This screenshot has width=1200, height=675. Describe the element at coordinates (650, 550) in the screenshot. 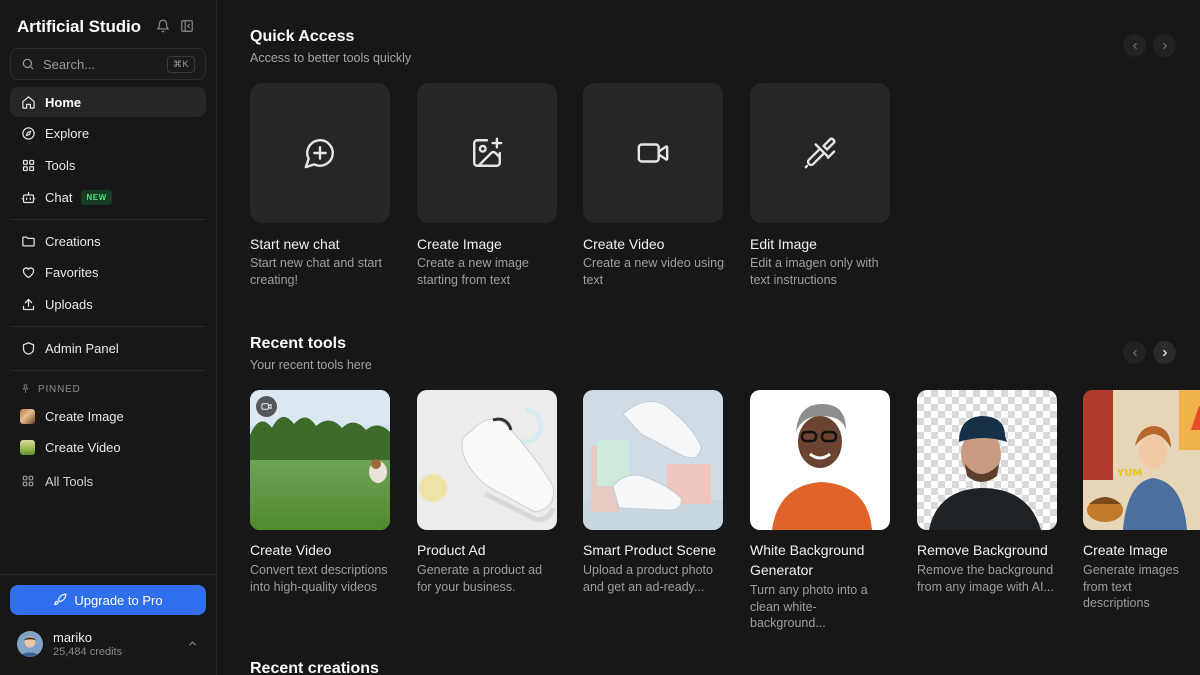

I see `tool-card-title: Smart Product Scene` at that location.